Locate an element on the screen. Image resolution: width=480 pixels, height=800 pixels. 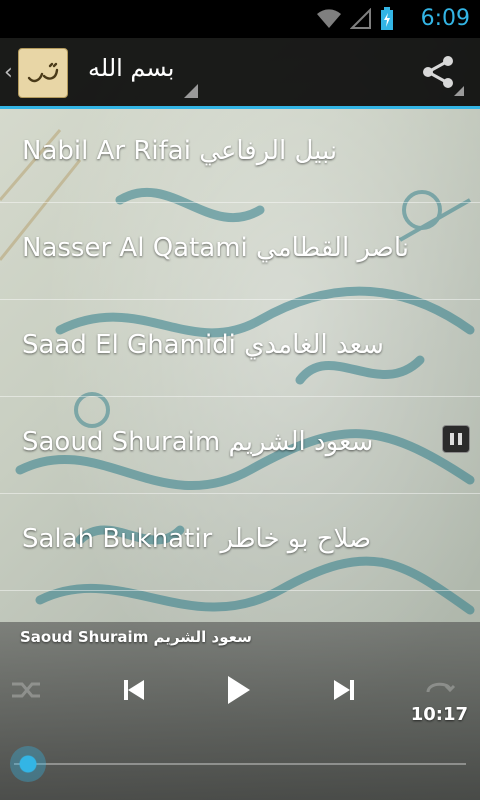
reciter-row: Saad El Ghamidi سعد الغامدي is located at coordinates (240, 348).